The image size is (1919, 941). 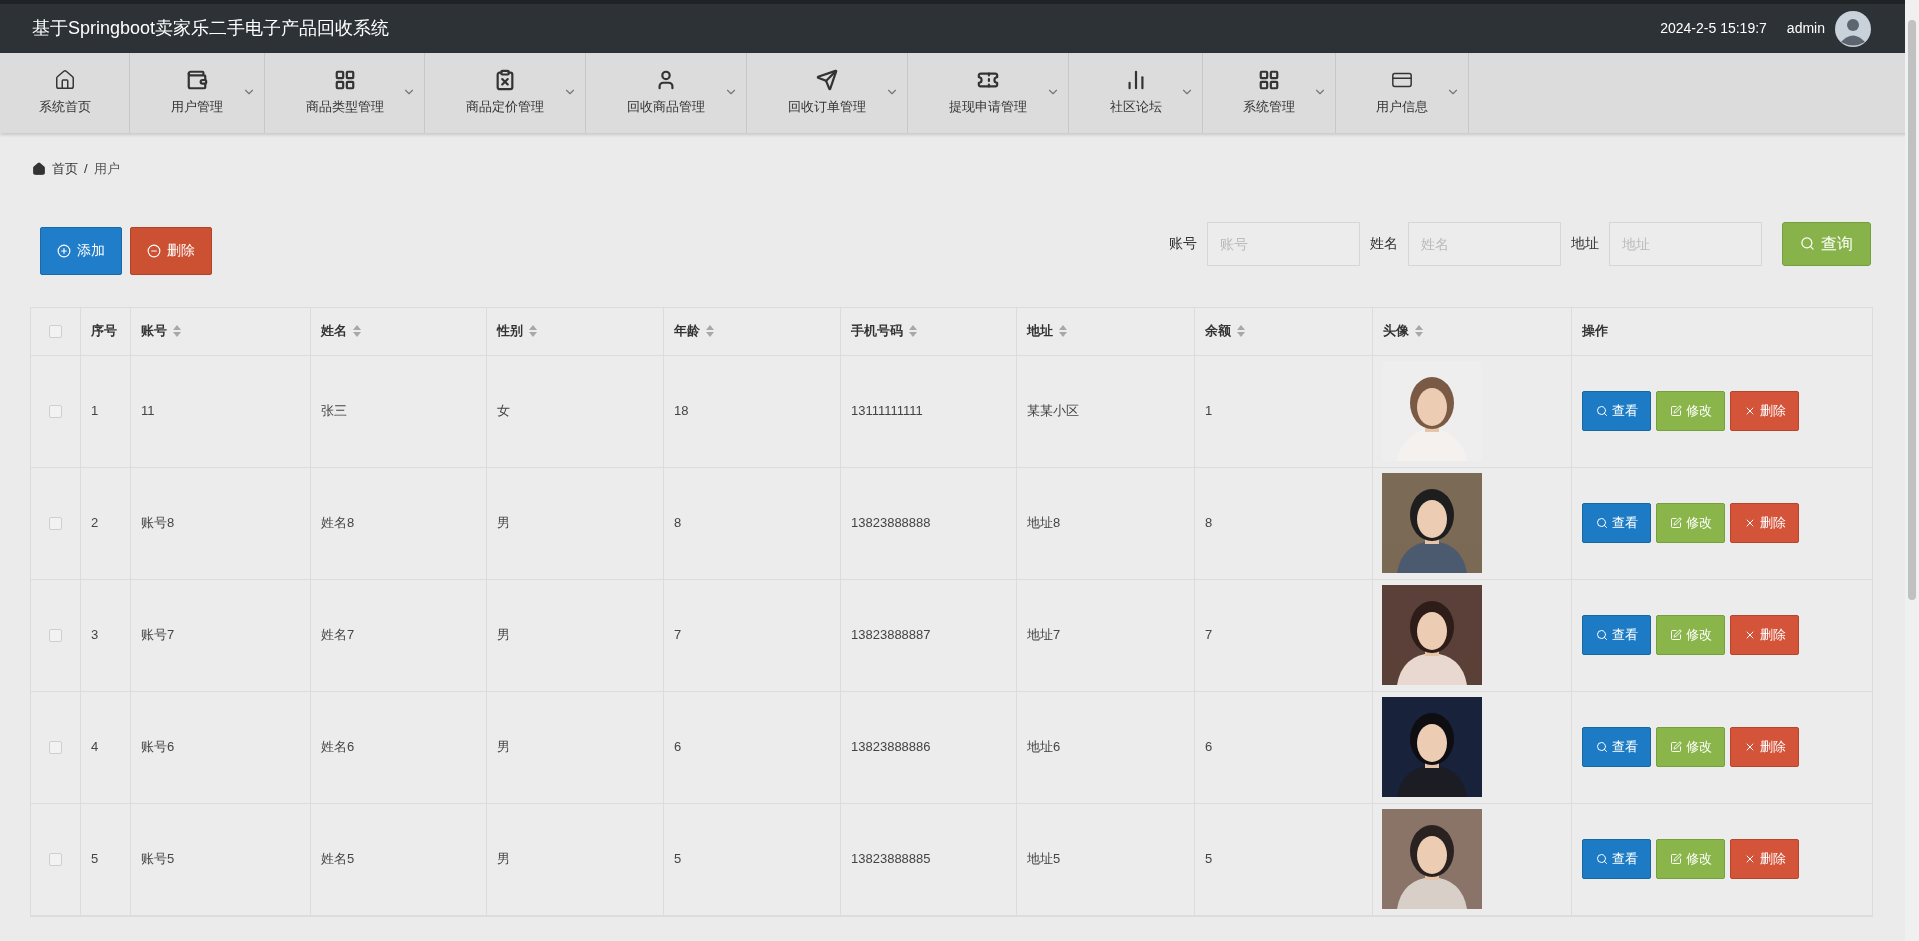 I want to click on paper-plane-icon, so click(x=827, y=80).